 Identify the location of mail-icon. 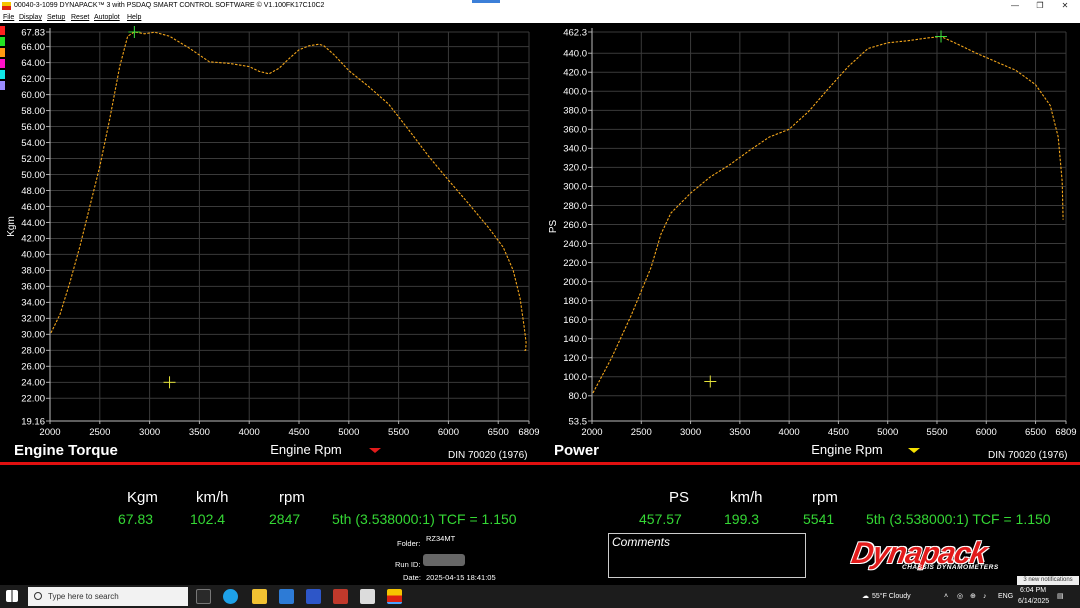
(286, 596).